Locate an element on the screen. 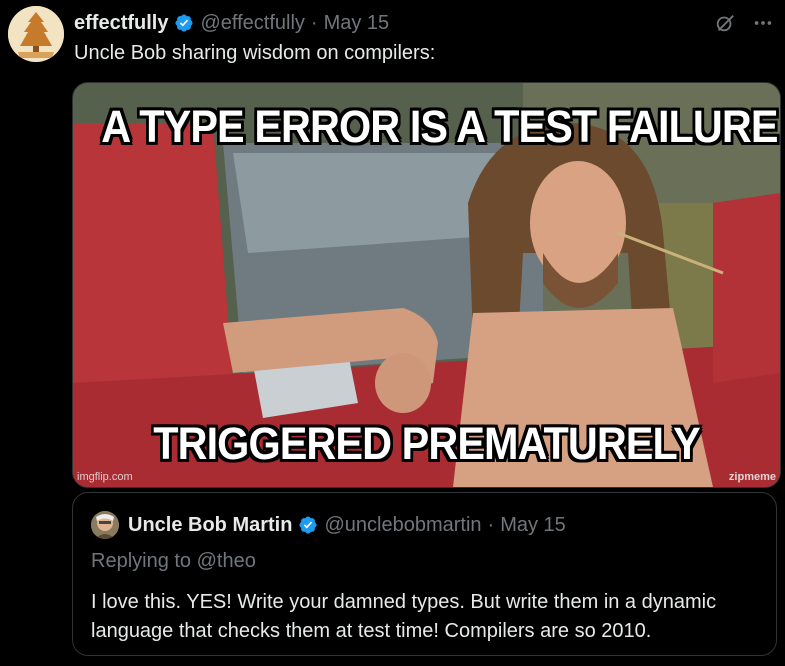 This screenshot has width=785, height=666. author-avatar is located at coordinates (36, 34).